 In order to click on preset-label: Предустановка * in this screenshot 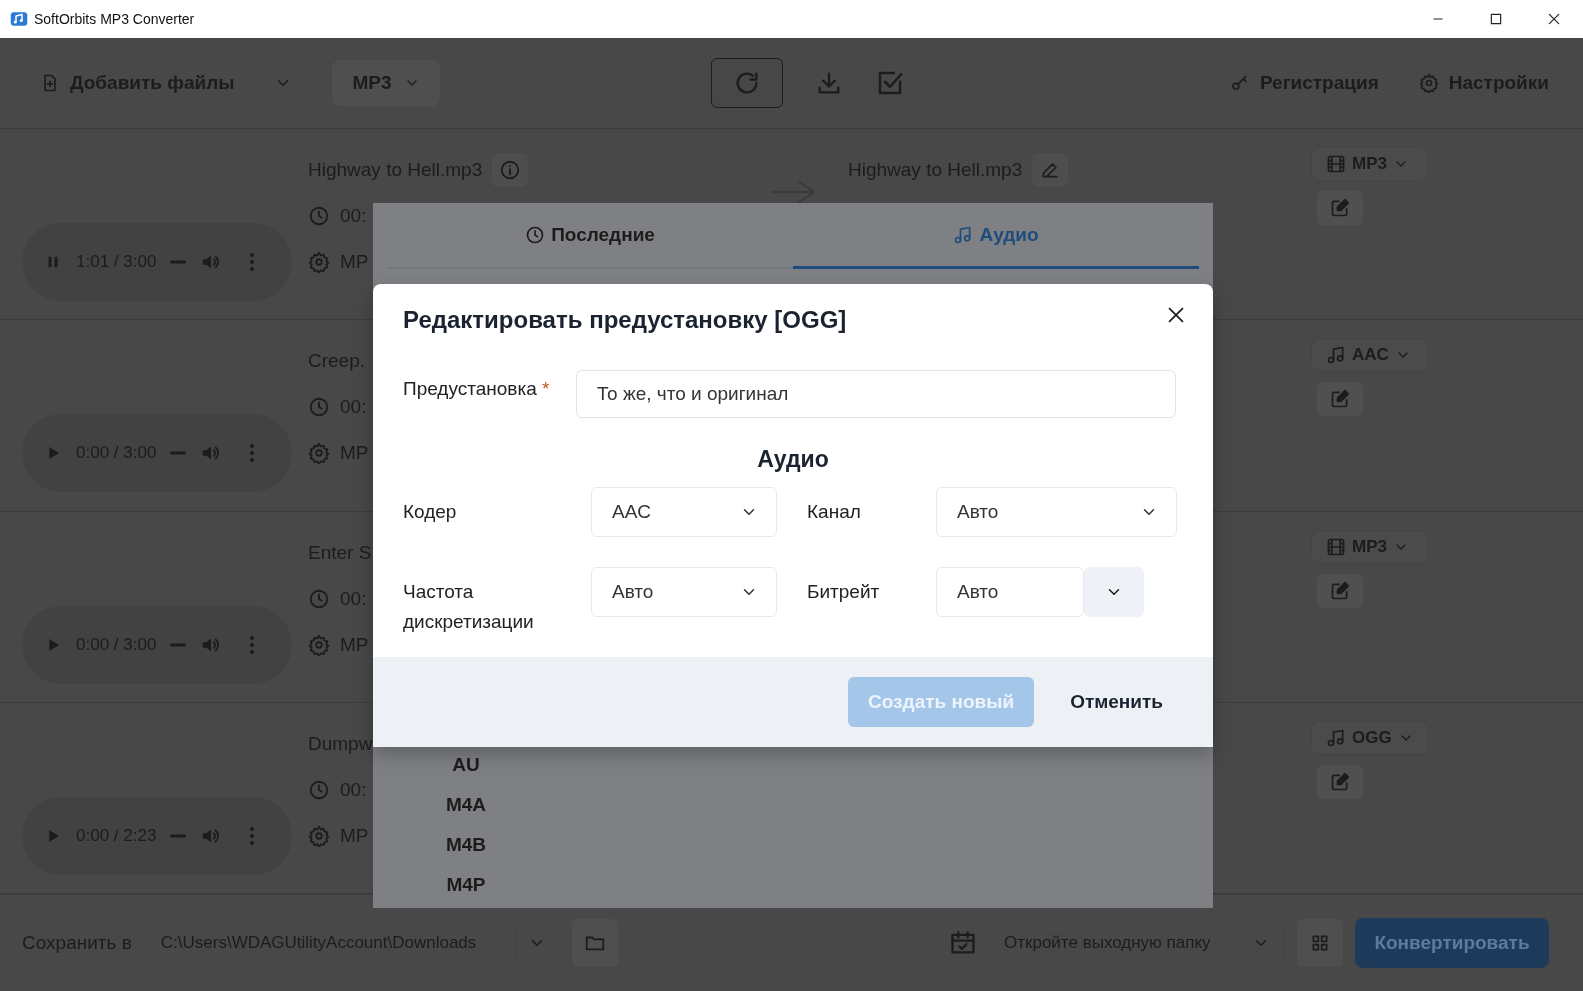, I will do `click(477, 388)`.